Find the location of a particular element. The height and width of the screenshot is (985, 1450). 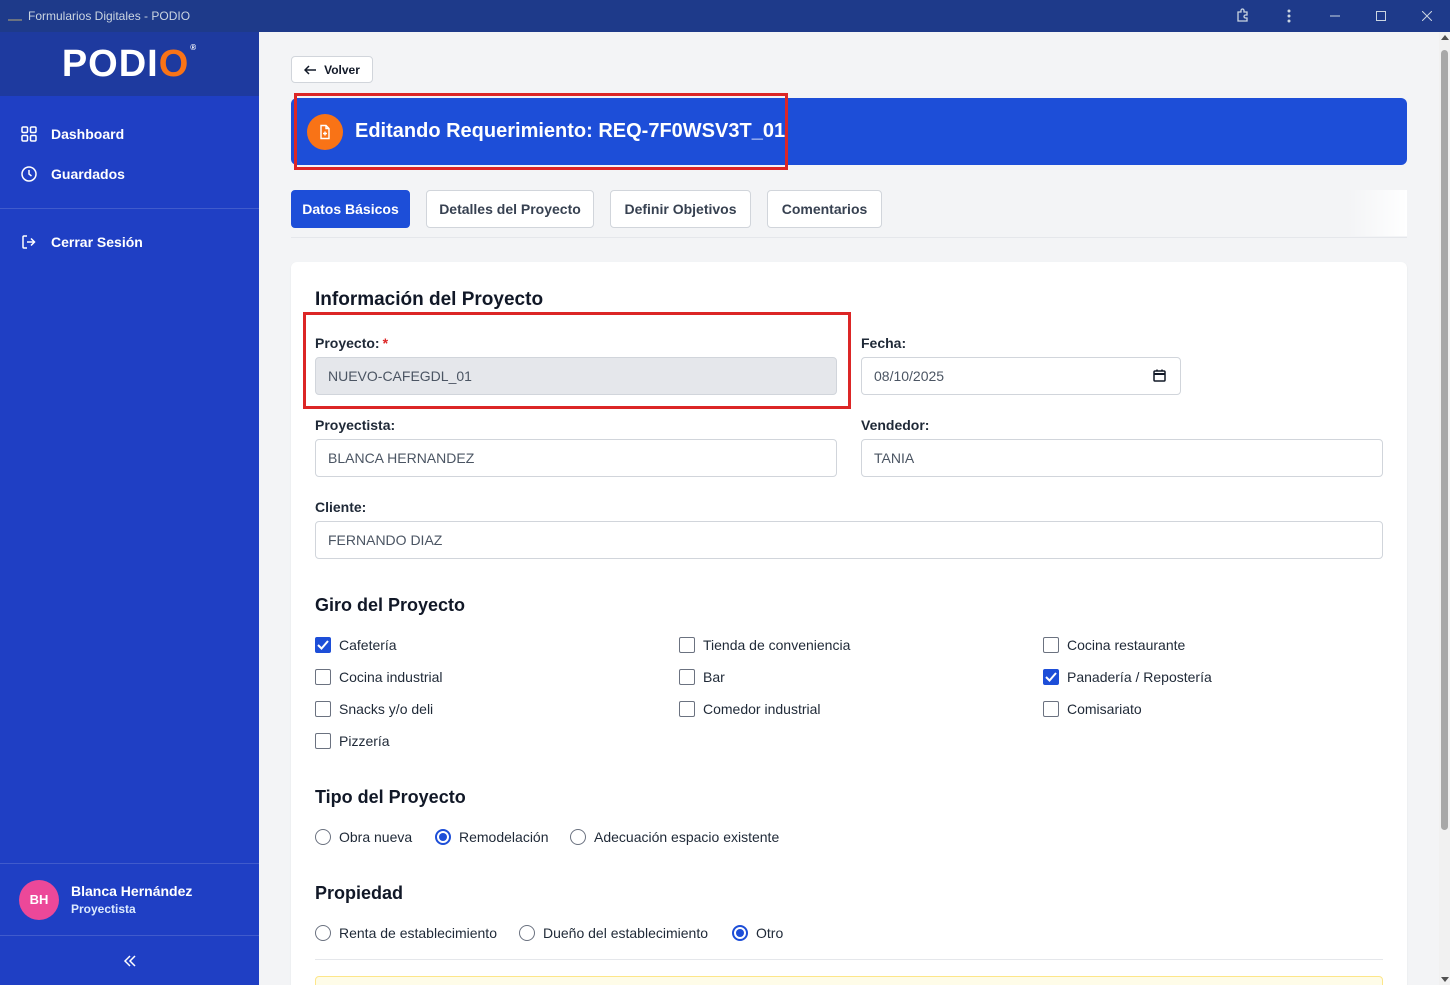

checkbox-tienda: Tienda de conveniencia is located at coordinates (764, 645).